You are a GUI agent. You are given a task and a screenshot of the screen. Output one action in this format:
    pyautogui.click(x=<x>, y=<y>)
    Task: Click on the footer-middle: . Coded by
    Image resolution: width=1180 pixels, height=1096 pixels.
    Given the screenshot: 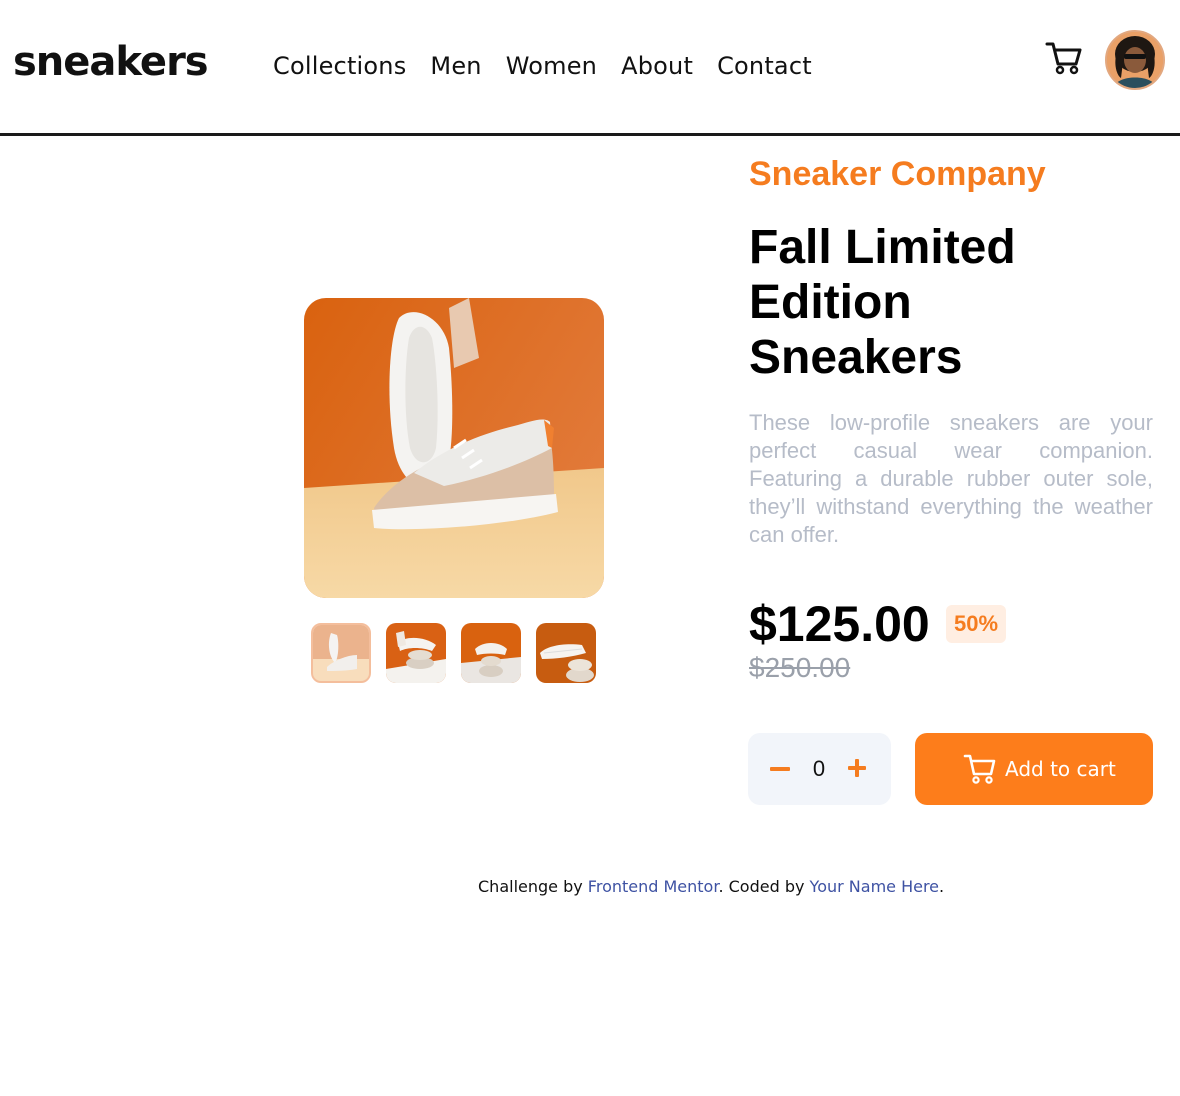 What is the action you would take?
    pyautogui.click(x=764, y=886)
    